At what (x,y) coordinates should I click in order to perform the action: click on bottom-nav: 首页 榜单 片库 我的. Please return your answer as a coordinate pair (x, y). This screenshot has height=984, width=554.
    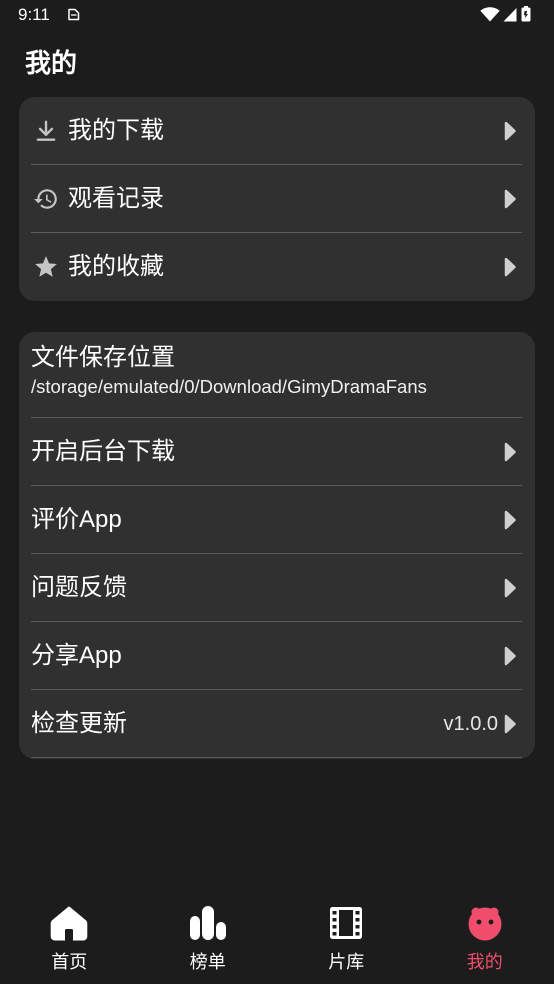
    Looking at the image, I should click on (277, 939).